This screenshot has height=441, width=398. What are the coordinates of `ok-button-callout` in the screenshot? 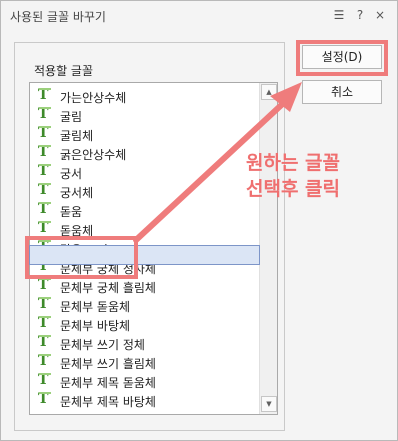 It's located at (342, 58).